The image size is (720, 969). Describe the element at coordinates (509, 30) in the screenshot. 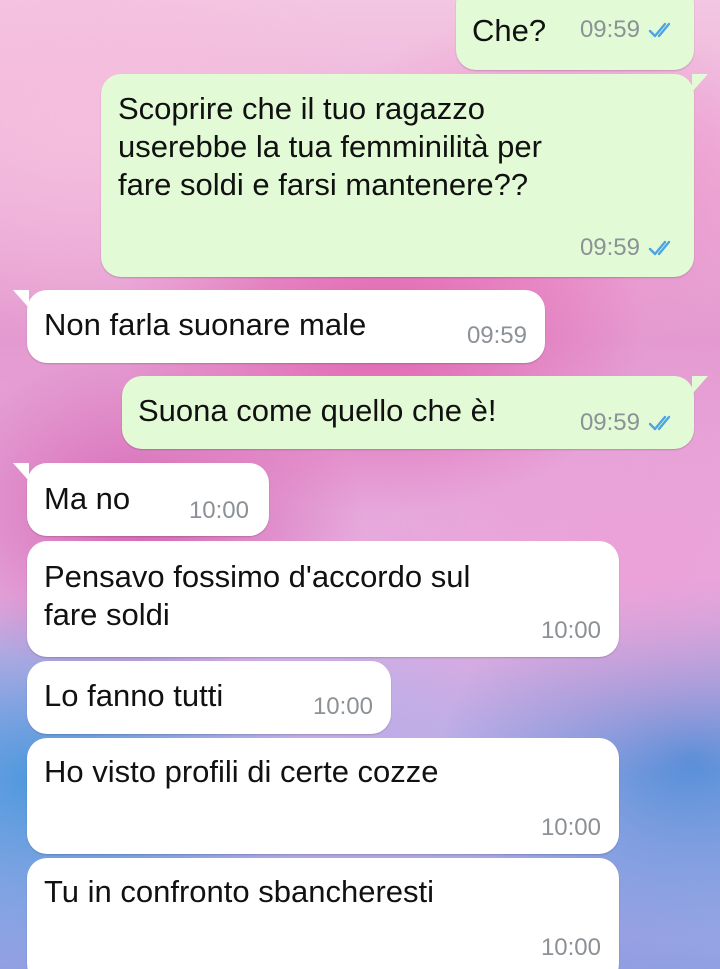

I see `message-text: Che?` at that location.